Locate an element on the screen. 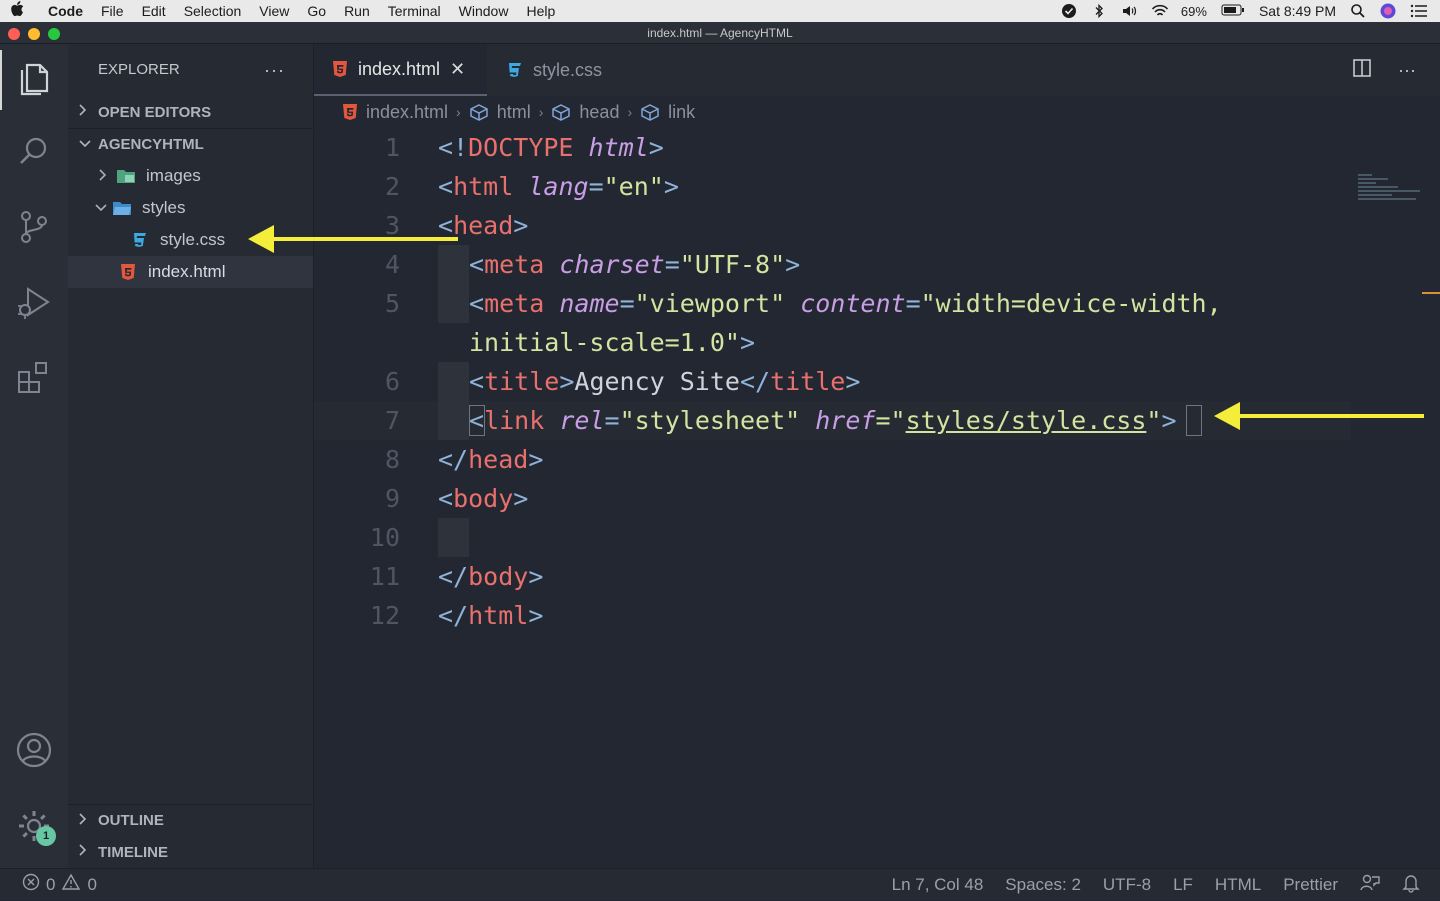  menubar-clock: Sat 8:49 PM is located at coordinates (1297, 11).